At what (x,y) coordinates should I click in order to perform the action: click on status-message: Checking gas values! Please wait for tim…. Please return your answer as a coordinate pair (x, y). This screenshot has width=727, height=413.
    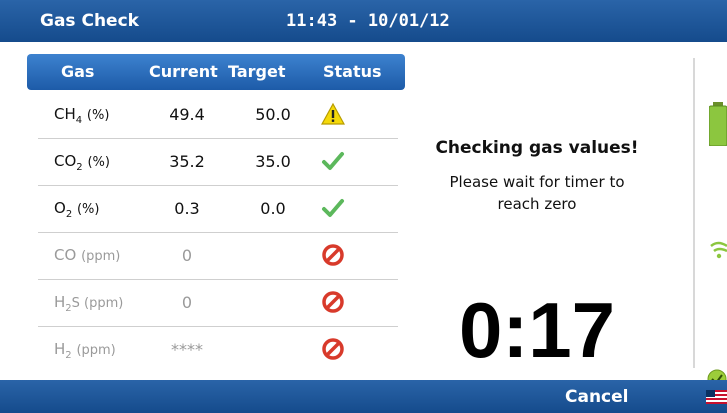
    Looking at the image, I should click on (537, 176).